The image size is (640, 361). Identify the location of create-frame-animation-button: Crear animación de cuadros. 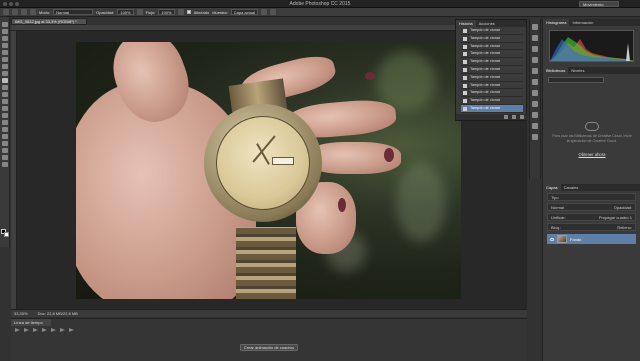
(269, 347).